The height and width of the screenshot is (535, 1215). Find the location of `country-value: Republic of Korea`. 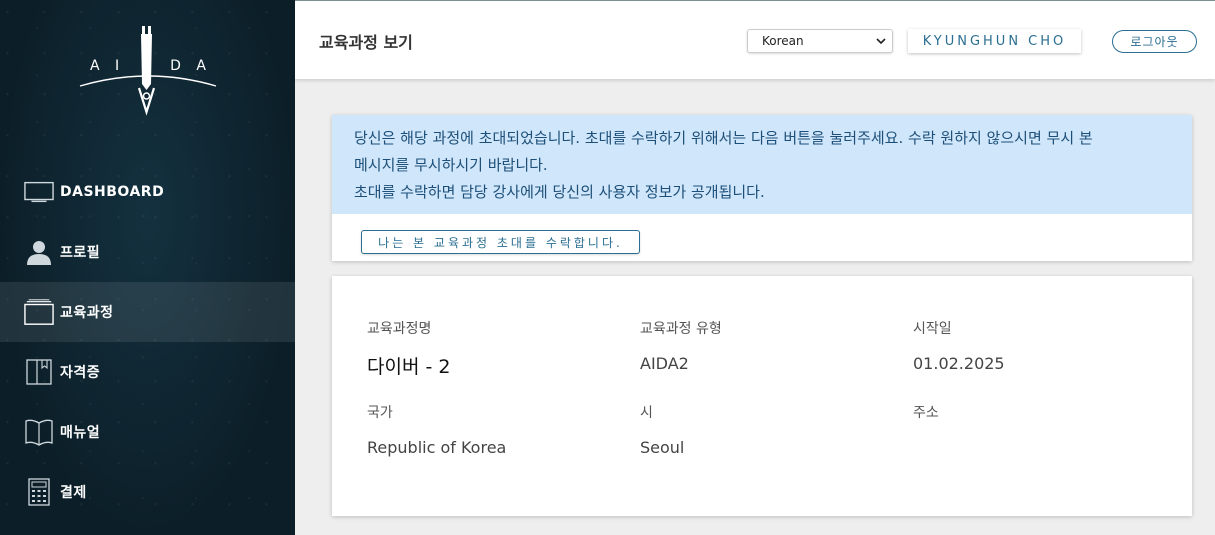

country-value: Republic of Korea is located at coordinates (437, 447).